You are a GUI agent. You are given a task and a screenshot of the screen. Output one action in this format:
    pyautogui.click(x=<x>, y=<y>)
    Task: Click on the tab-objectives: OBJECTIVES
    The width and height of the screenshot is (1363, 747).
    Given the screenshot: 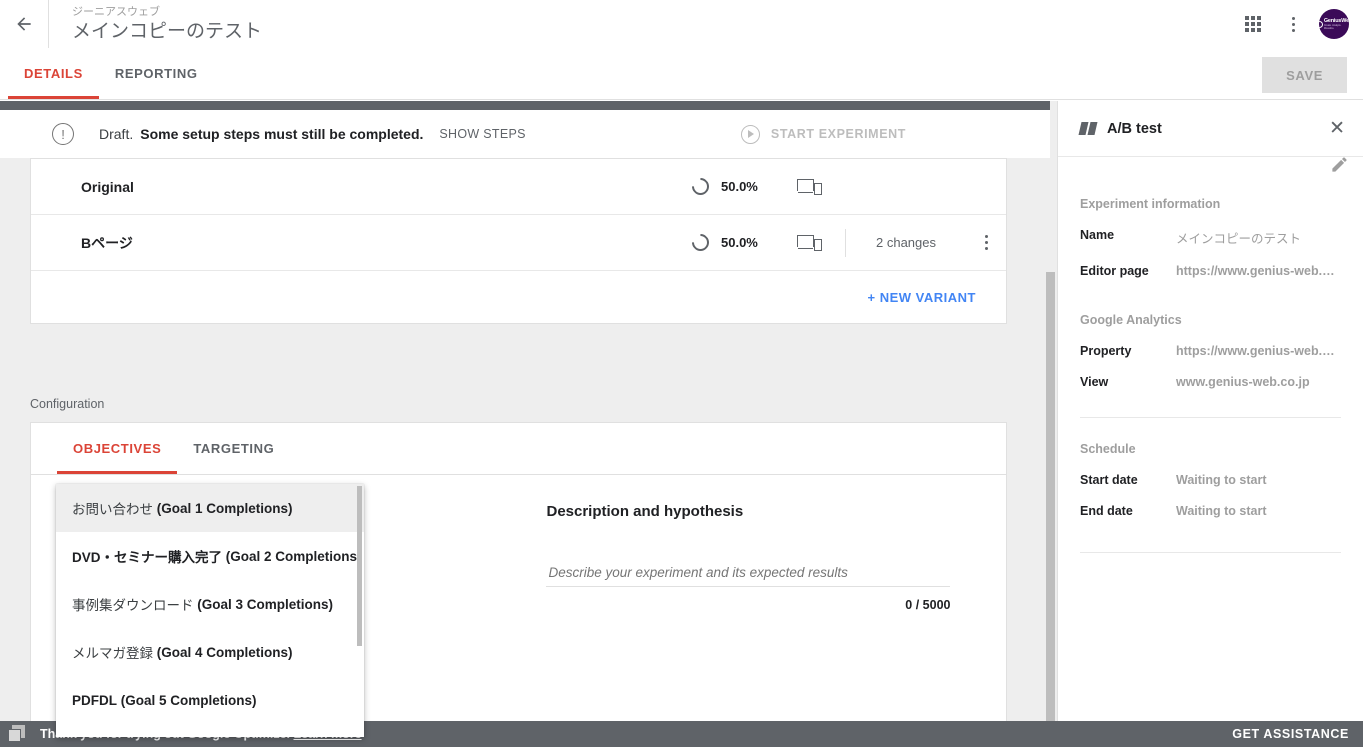 What is the action you would take?
    pyautogui.click(x=117, y=448)
    